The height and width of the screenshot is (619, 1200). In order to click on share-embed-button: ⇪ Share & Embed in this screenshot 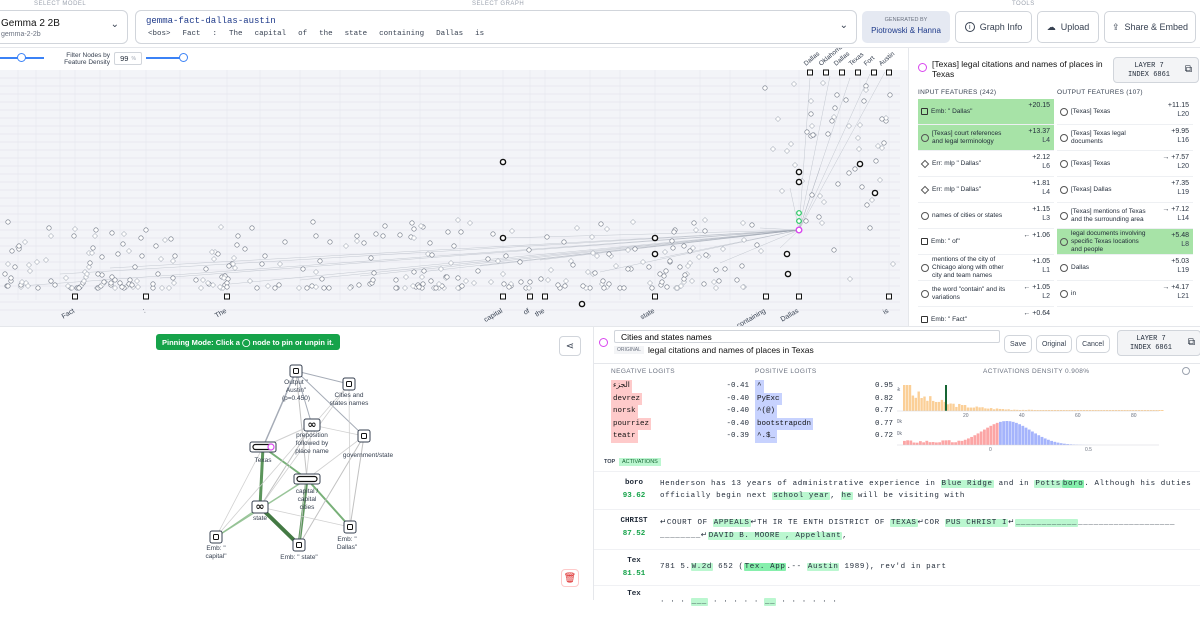, I will do `click(1150, 27)`.